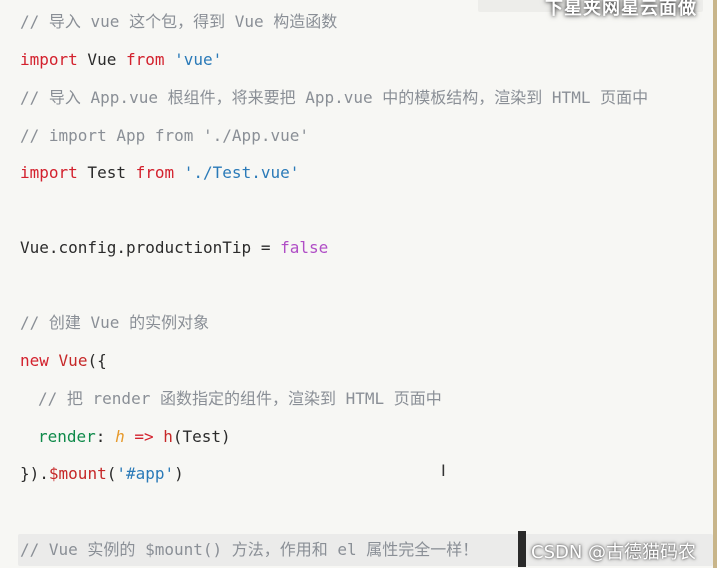 This screenshot has width=717, height=568. I want to click on code-token-bool: false, so click(304, 247).